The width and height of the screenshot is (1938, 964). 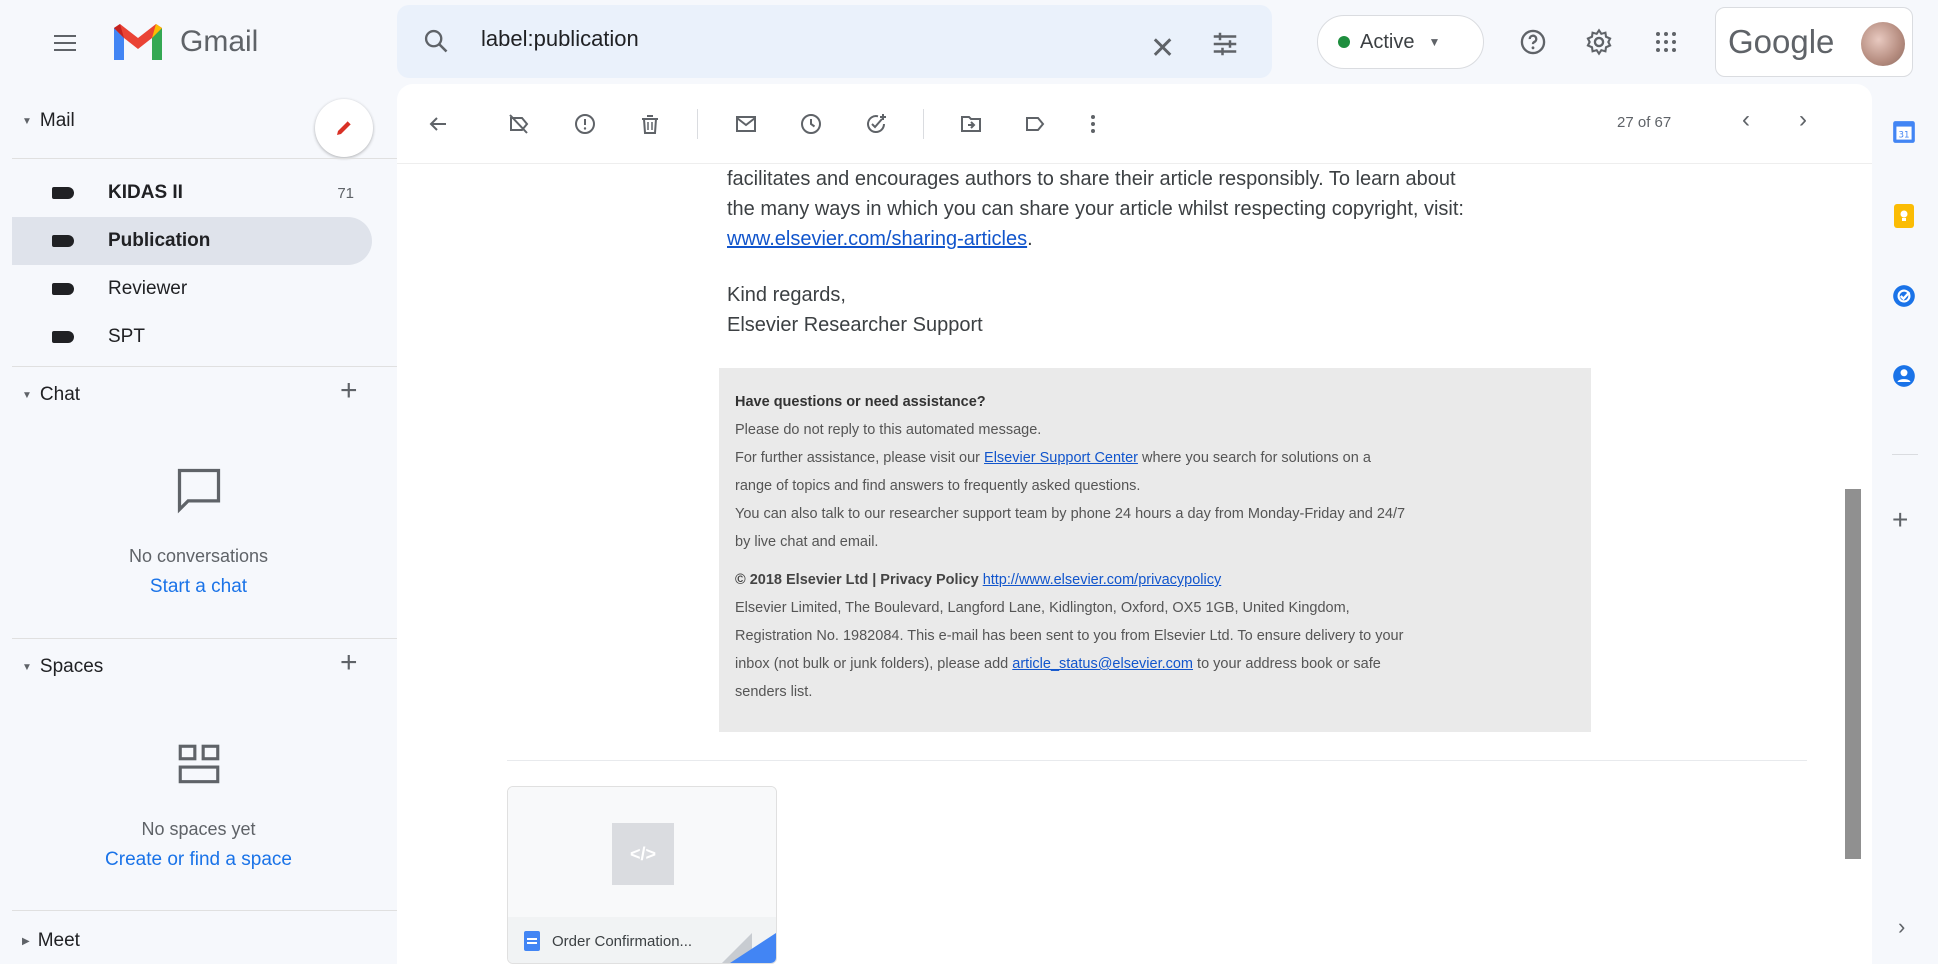 What do you see at coordinates (1666, 42) in the screenshot?
I see `apps-grid-icon` at bounding box center [1666, 42].